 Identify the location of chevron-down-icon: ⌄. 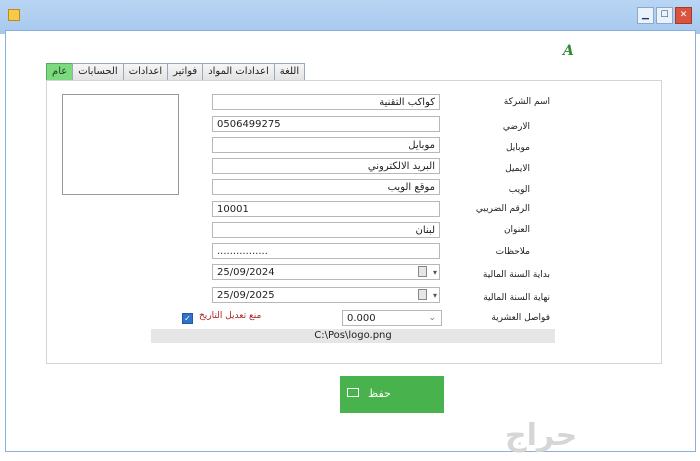
(432, 318).